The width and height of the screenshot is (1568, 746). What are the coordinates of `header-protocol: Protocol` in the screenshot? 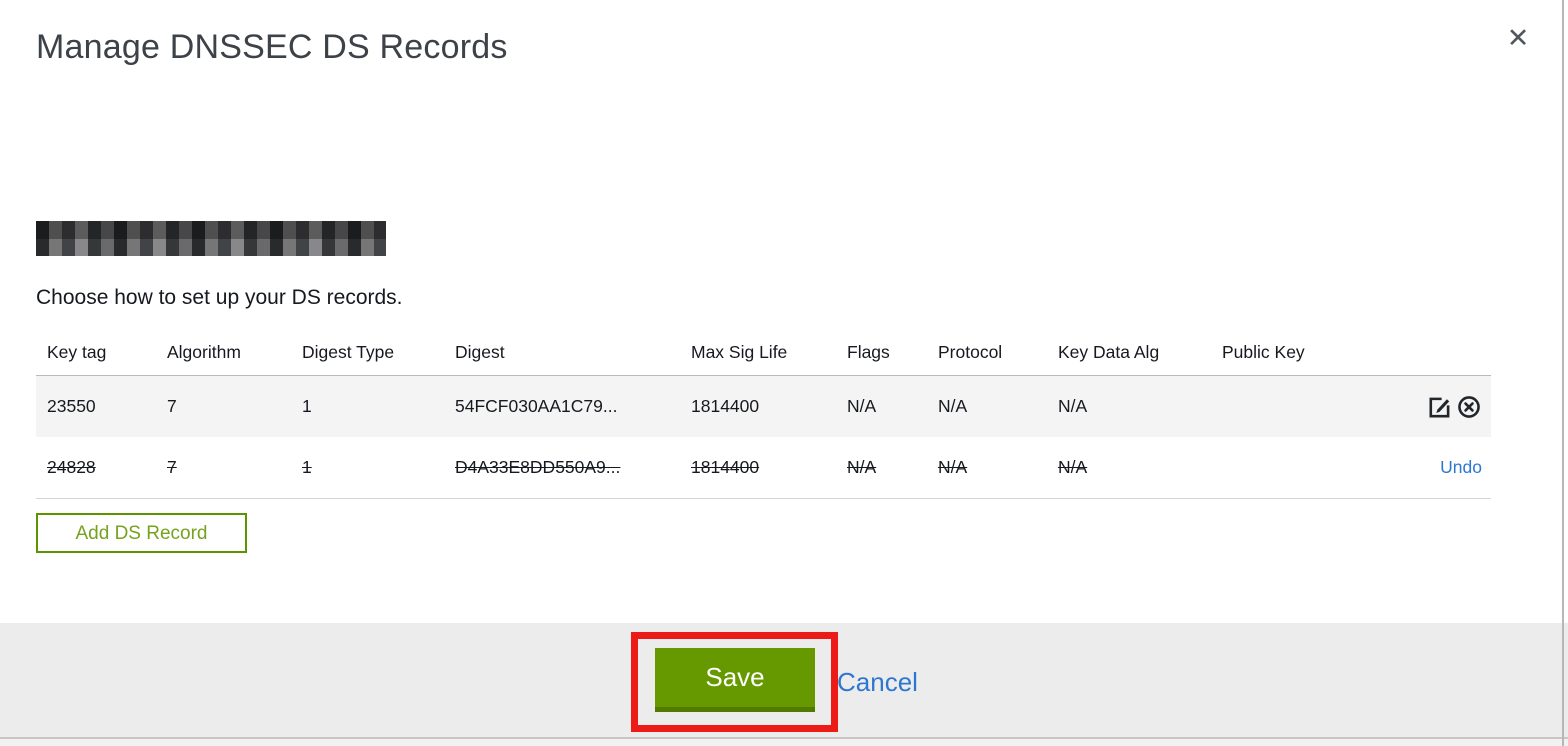 It's located at (970, 352).